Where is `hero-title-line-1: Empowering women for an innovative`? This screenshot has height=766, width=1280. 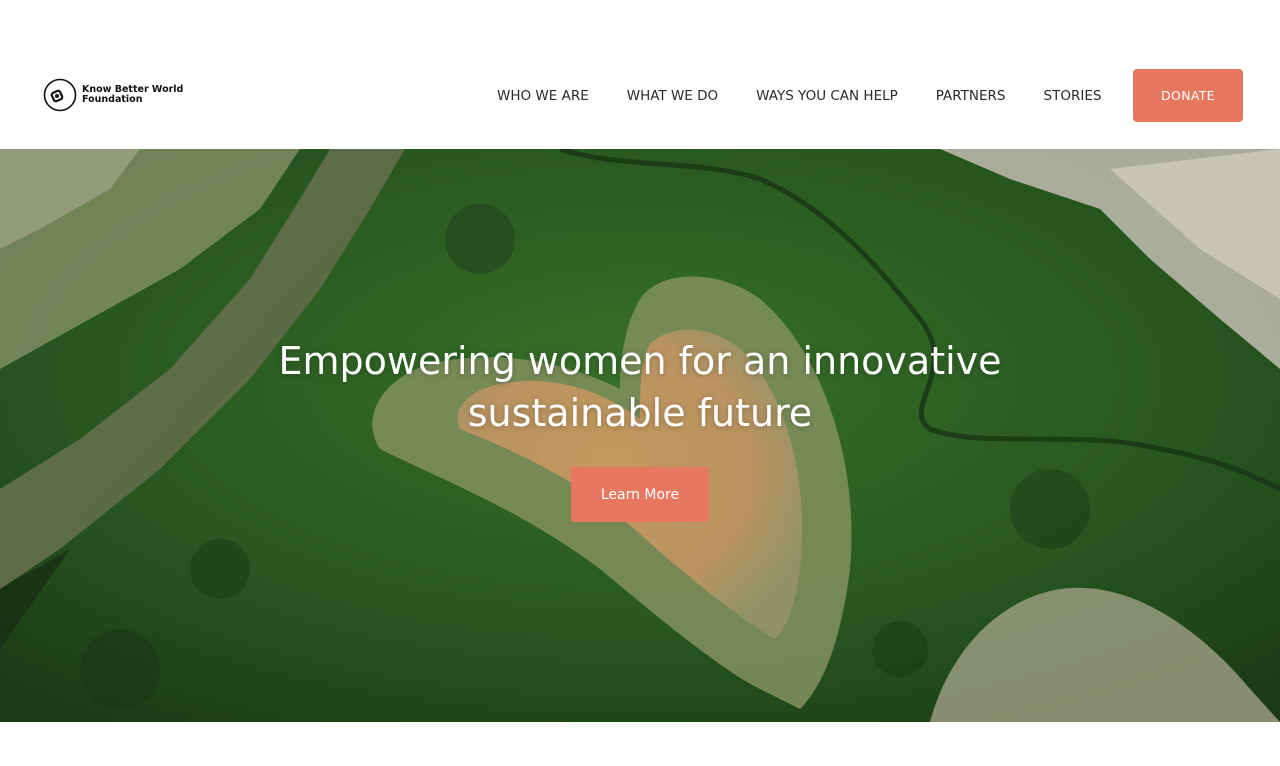 hero-title-line-1: Empowering women for an innovative is located at coordinates (640, 361).